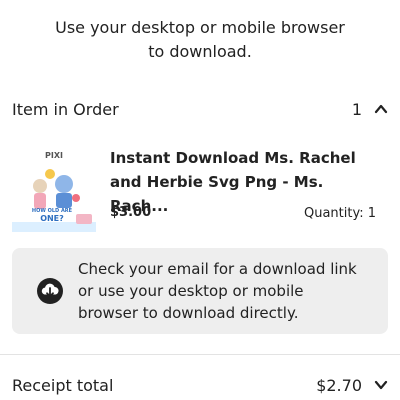 This screenshot has width=400, height=400. What do you see at coordinates (233, 158) in the screenshot?
I see `item-title-line-1: Instant Download Ms. Rachel` at bounding box center [233, 158].